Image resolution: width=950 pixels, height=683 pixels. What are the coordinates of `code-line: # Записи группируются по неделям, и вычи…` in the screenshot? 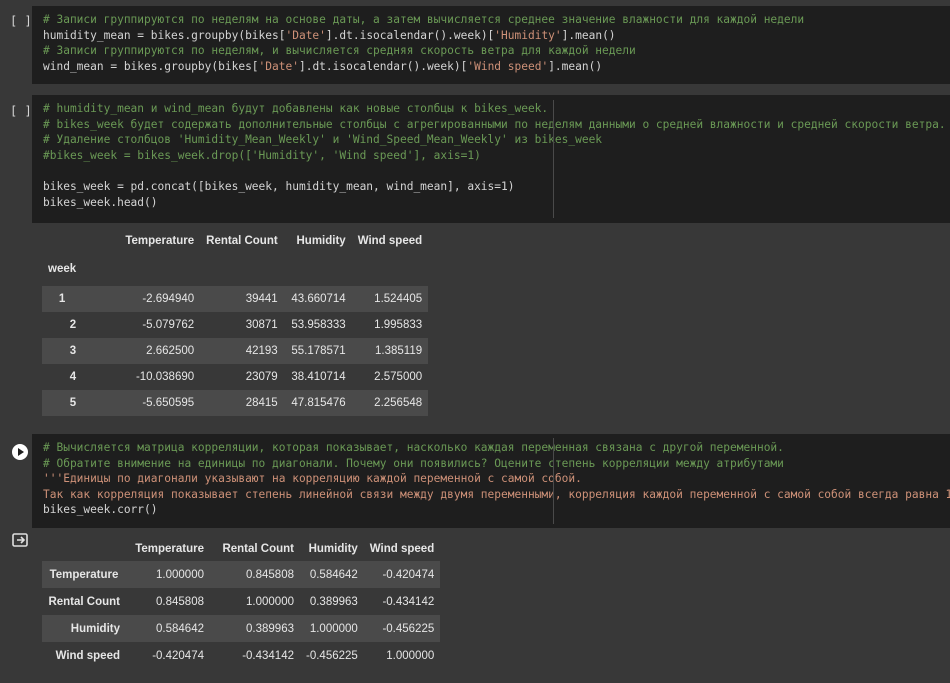 It's located at (339, 51).